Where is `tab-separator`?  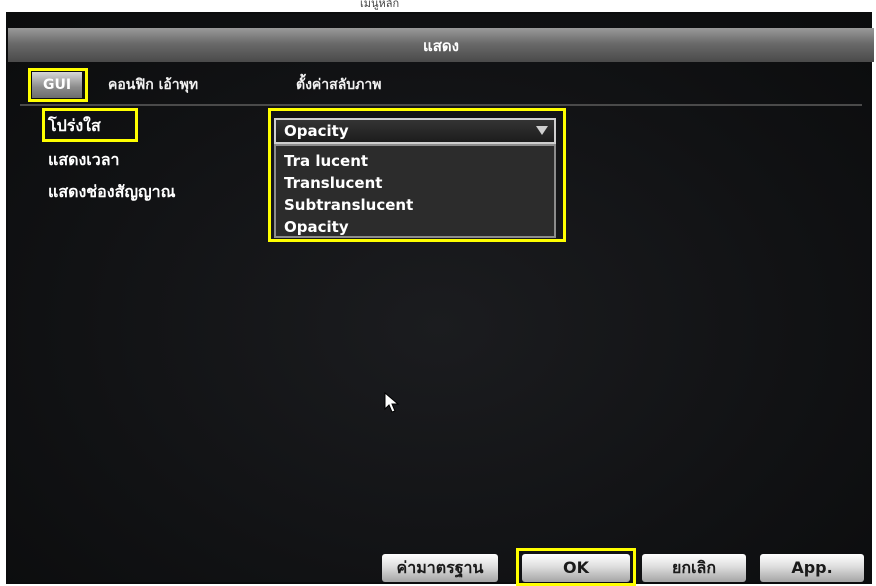 tab-separator is located at coordinates (441, 105).